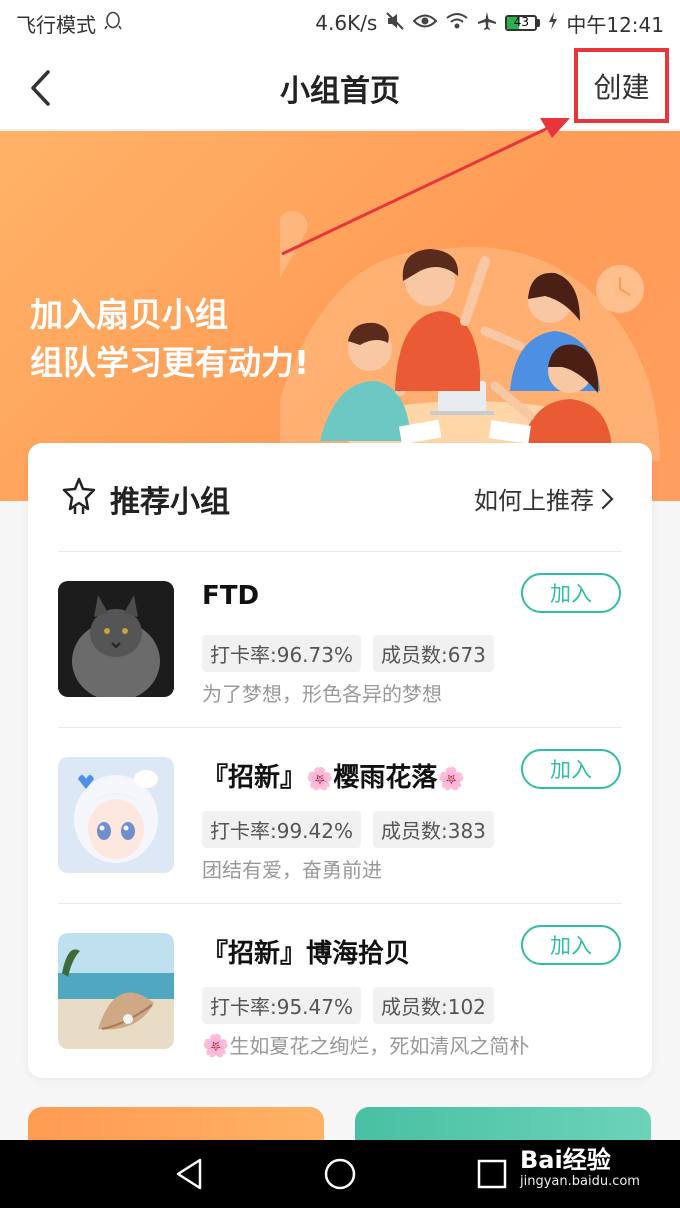  I want to click on slogan-line-2: 组队学习更有动力!, so click(170, 362).